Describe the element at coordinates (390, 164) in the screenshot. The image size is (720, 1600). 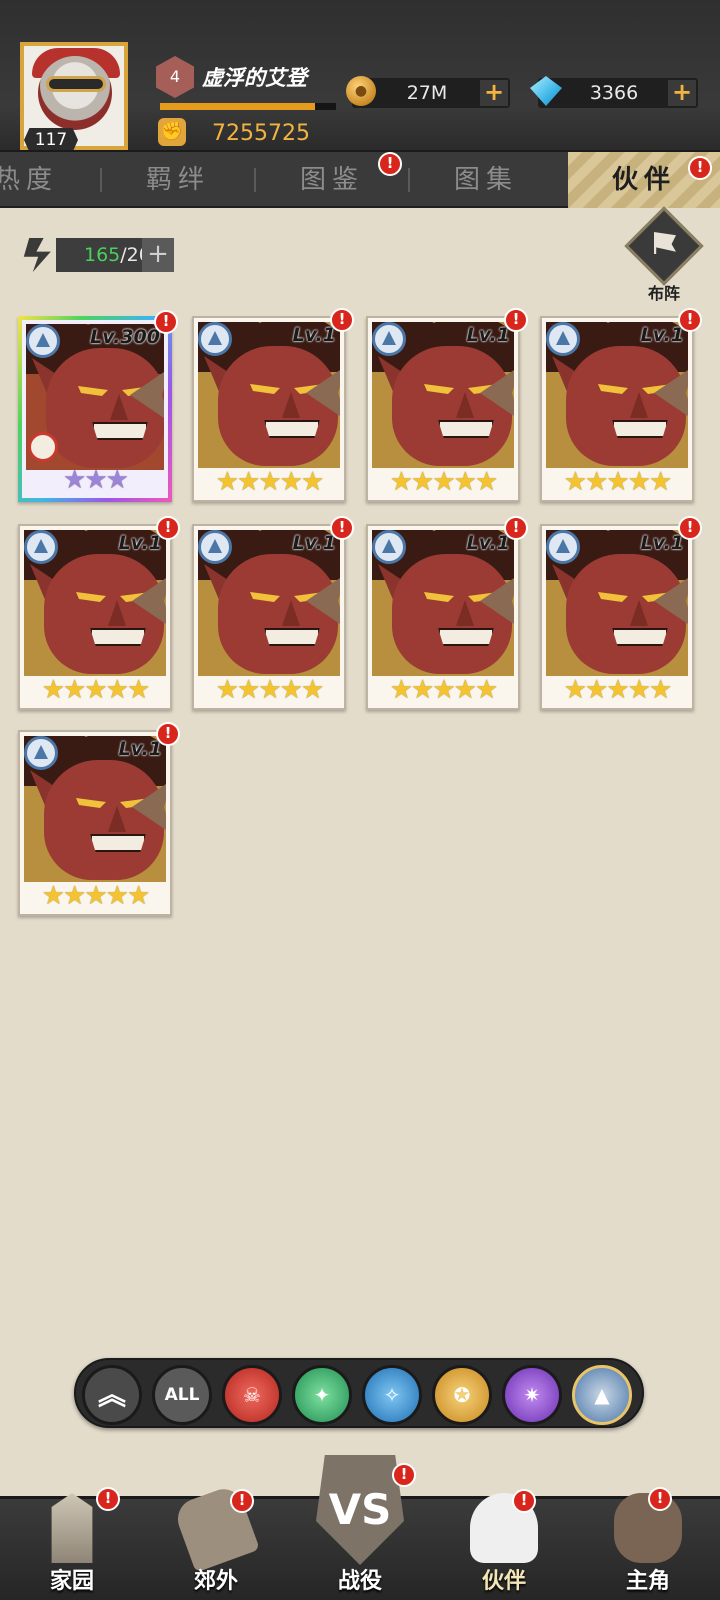
I see `tab-codex-alert: !` at that location.